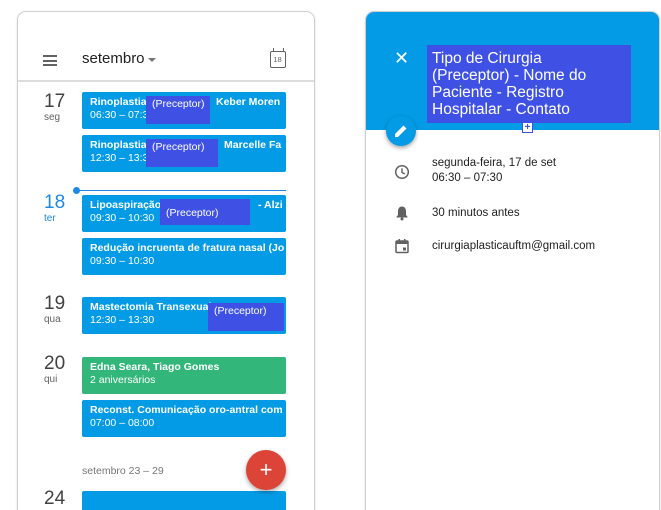 The height and width of the screenshot is (510, 661). I want to click on chevron-down-icon, so click(152, 60).